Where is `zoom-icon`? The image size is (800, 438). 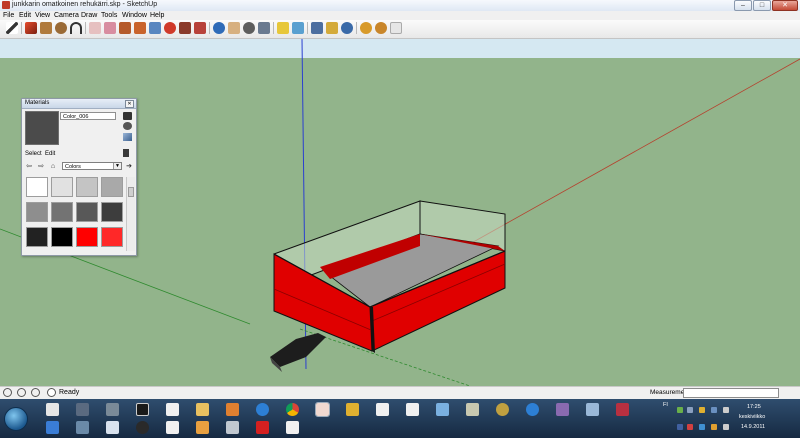
zoom-icon is located at coordinates (249, 28).